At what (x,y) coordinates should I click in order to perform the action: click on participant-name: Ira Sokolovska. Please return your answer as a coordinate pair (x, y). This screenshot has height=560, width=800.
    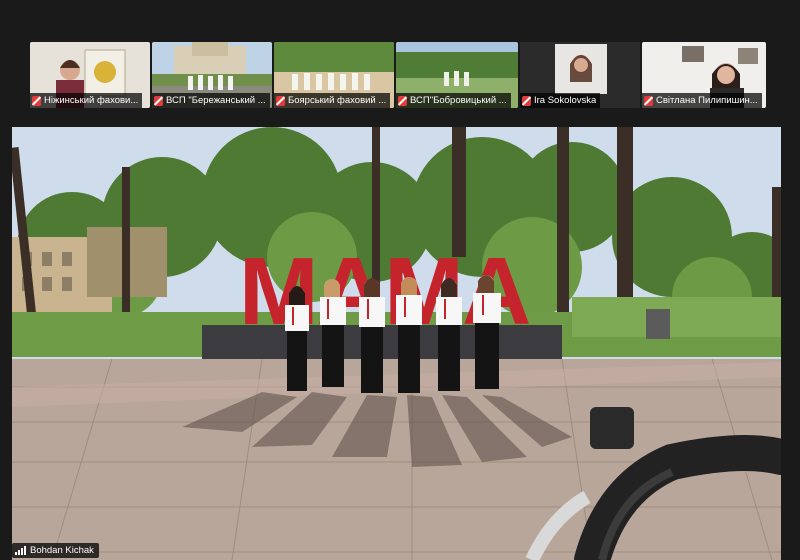
    Looking at the image, I should click on (565, 100).